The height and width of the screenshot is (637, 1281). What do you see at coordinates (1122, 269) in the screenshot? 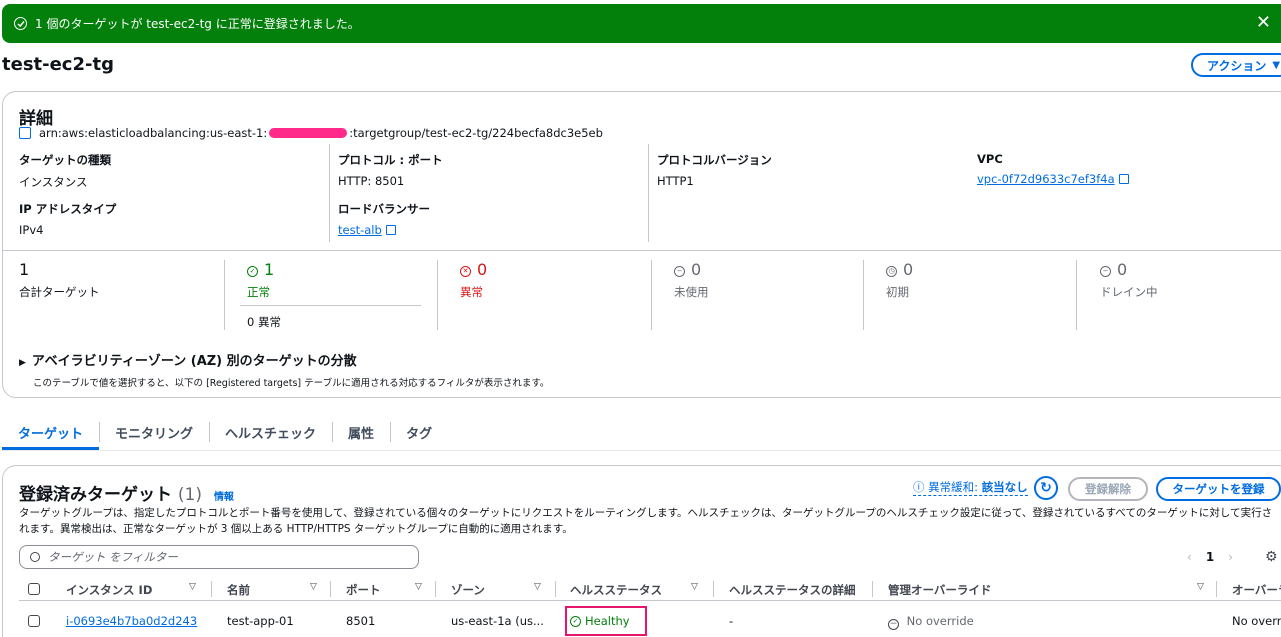
I see `stat-draining-number: 0` at bounding box center [1122, 269].